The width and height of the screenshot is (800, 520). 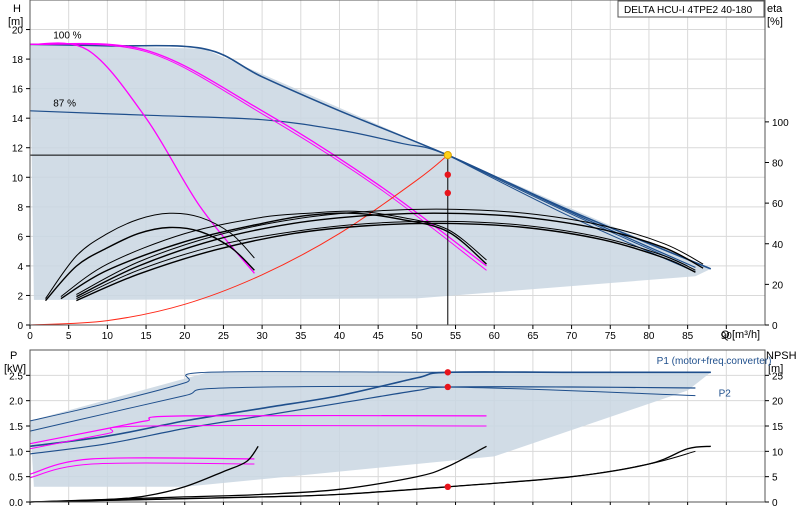 What do you see at coordinates (688, 10) in the screenshot?
I see `chart-title: DELTA HCU-I 4TPE2 40-180` at bounding box center [688, 10].